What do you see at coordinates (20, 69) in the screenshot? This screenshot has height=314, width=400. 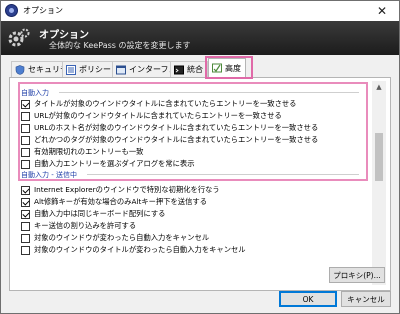 I see `shield-icon` at bounding box center [20, 69].